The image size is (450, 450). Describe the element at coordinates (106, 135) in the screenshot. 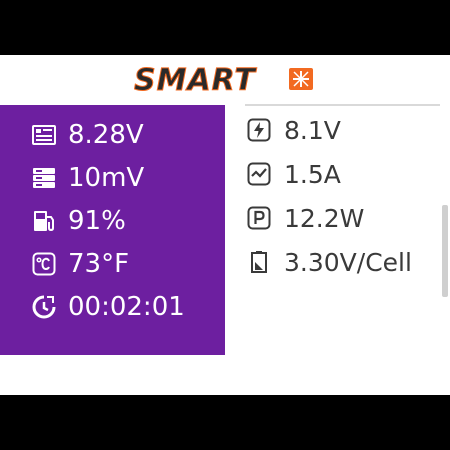

I see `stat-value-voltage: 8.28V` at that location.